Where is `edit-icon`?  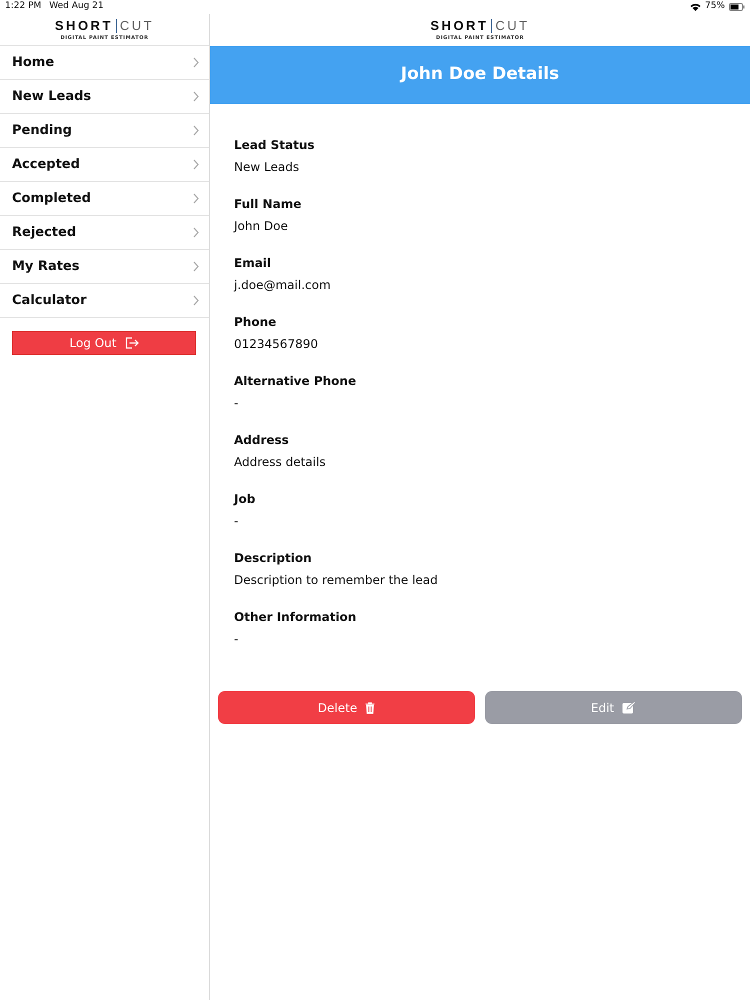
edit-icon is located at coordinates (629, 707).